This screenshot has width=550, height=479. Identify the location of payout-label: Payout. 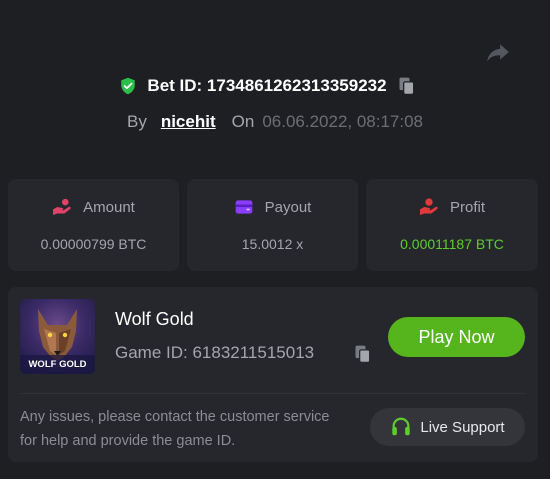
(288, 207).